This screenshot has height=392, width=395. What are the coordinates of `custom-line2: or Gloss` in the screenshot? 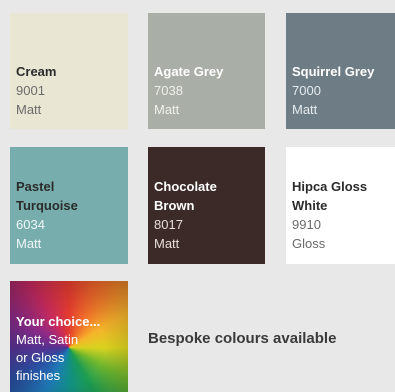 It's located at (40, 357).